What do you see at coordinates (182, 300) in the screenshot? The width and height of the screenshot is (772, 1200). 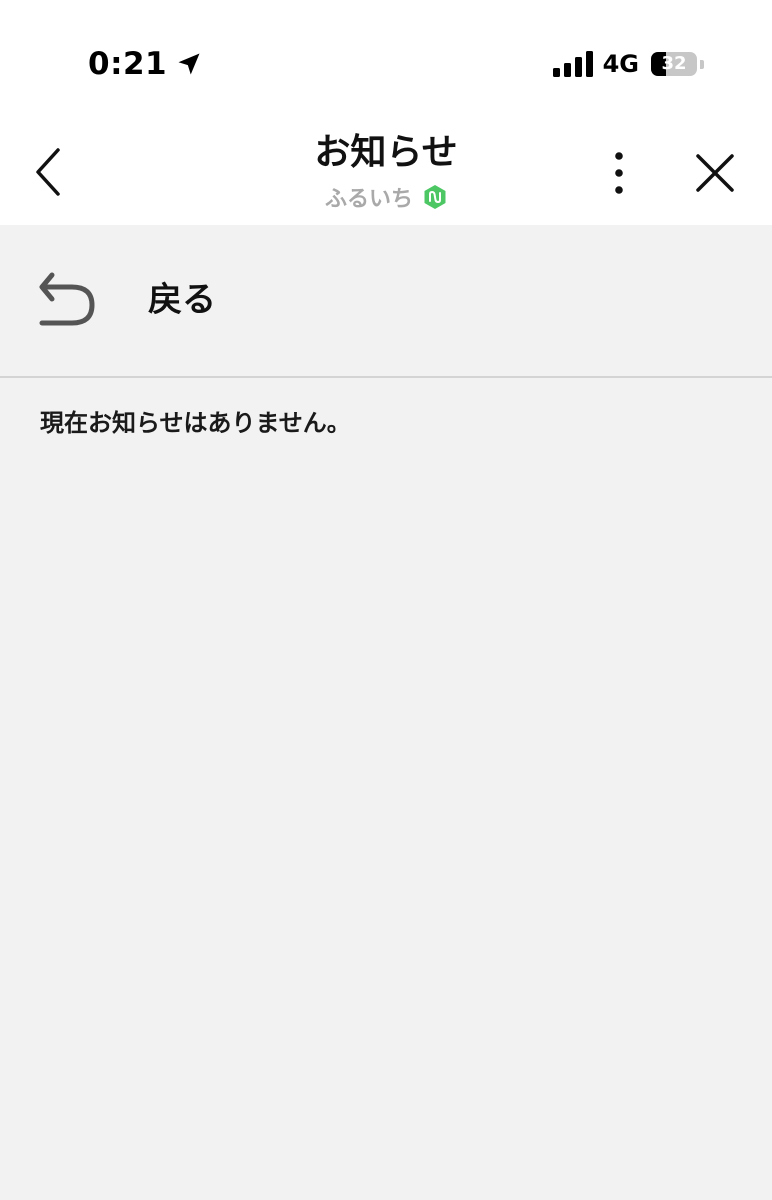 I see `return-label: 戻る` at bounding box center [182, 300].